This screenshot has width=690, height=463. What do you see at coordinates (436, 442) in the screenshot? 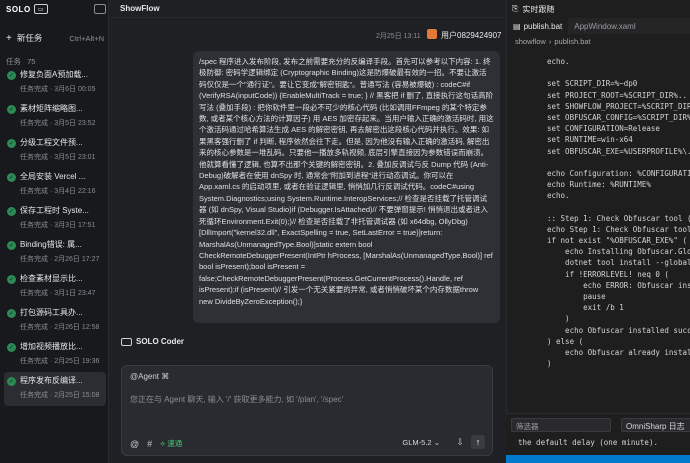
I see `chevron-down-icon: ⌄` at bounding box center [436, 442].